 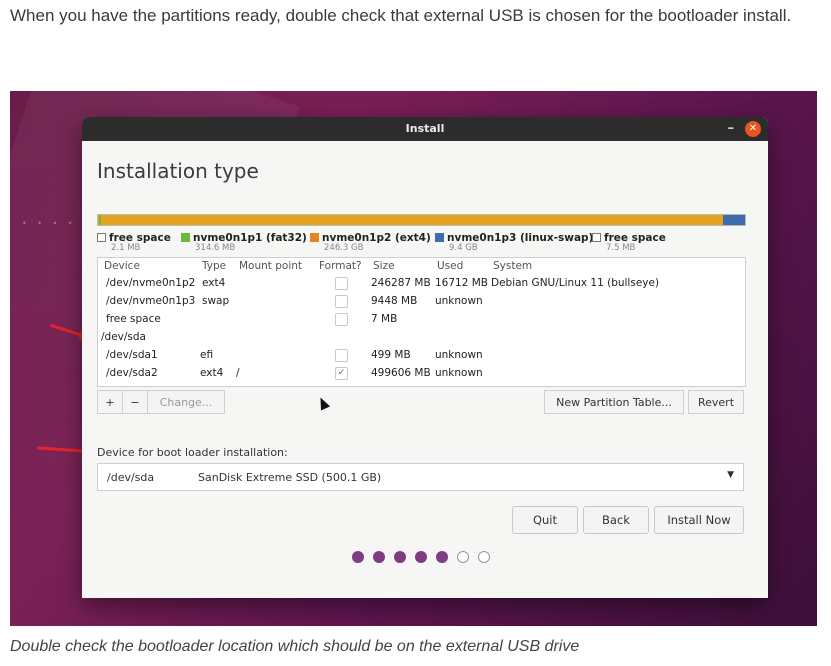 What do you see at coordinates (629, 242) in the screenshot?
I see `legend-item: free space 7.5 MB` at bounding box center [629, 242].